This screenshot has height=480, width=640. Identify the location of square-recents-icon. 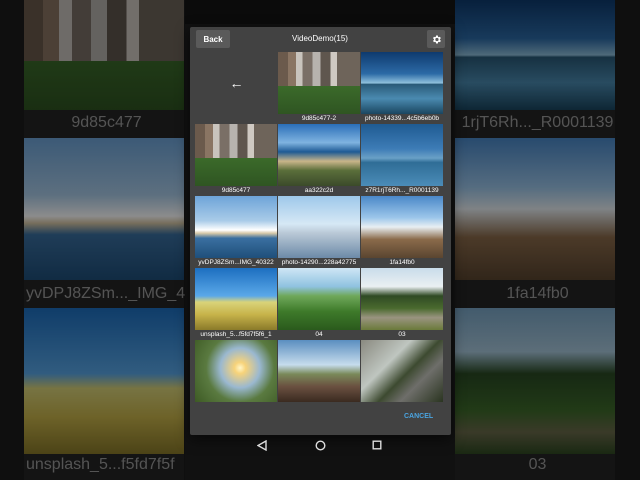
(377, 445).